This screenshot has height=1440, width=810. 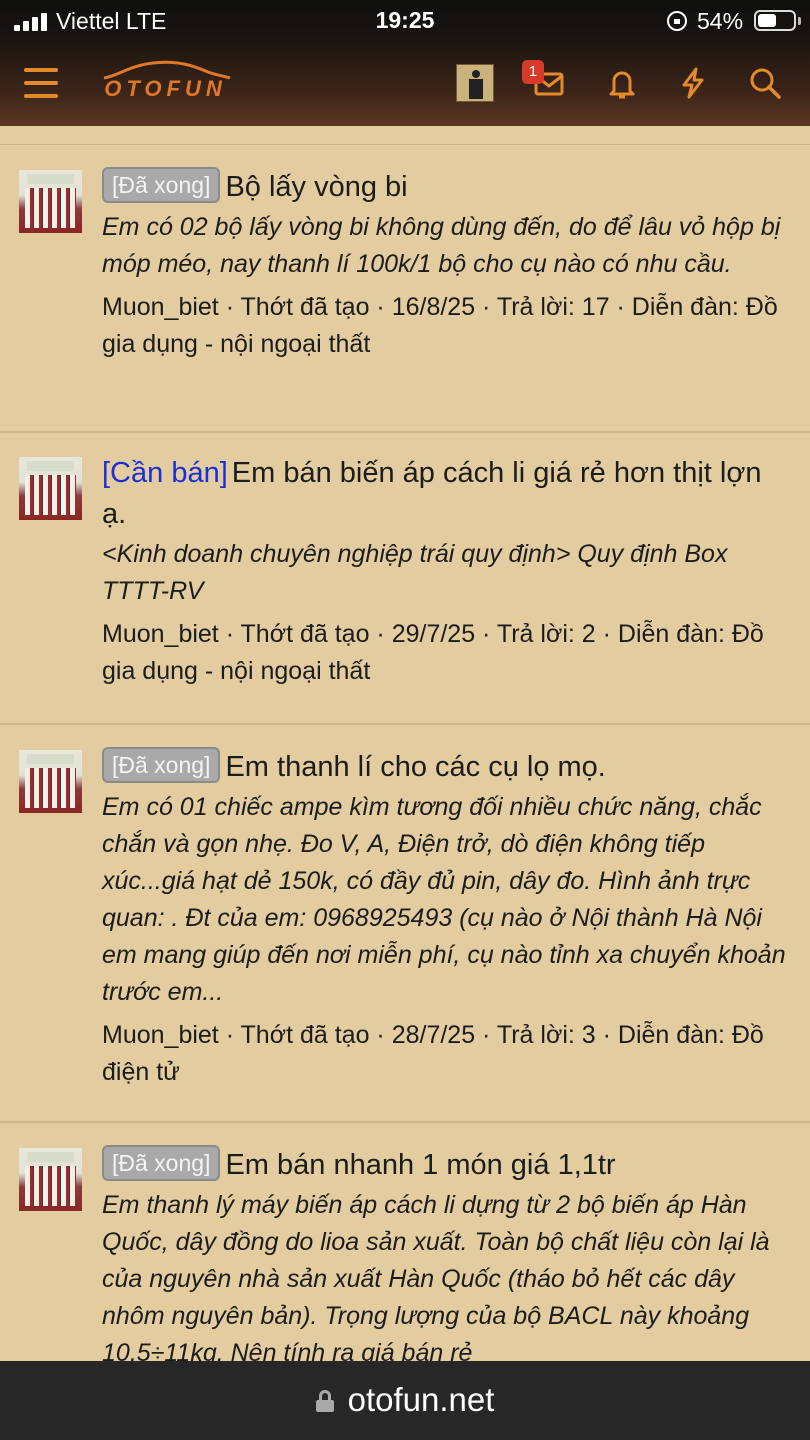 I want to click on clock: 19:25, so click(x=405, y=20).